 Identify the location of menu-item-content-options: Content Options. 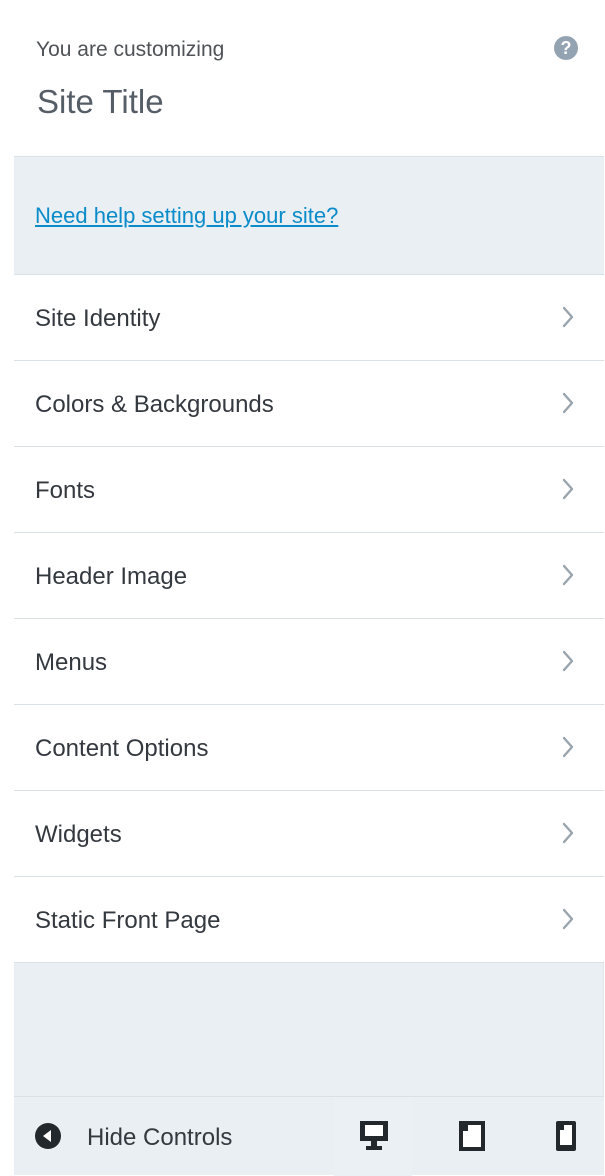
(309, 748).